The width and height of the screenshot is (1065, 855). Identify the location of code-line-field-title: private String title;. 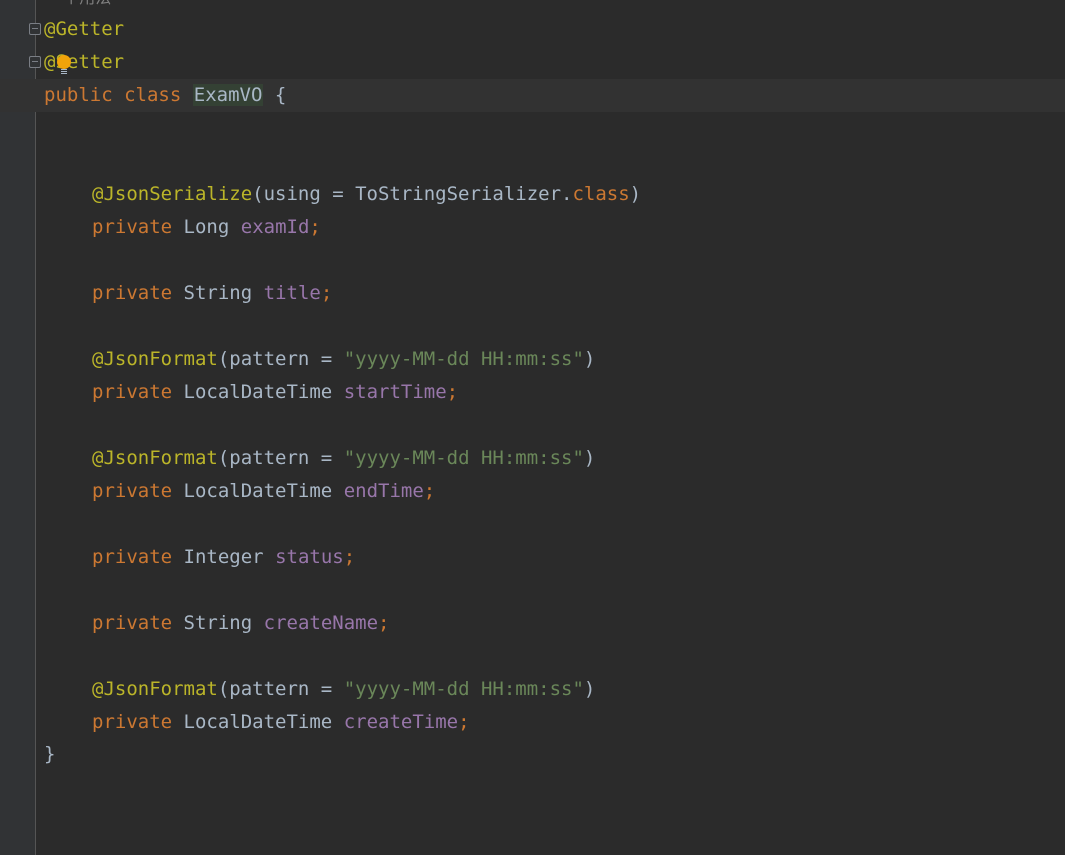
(532, 293).